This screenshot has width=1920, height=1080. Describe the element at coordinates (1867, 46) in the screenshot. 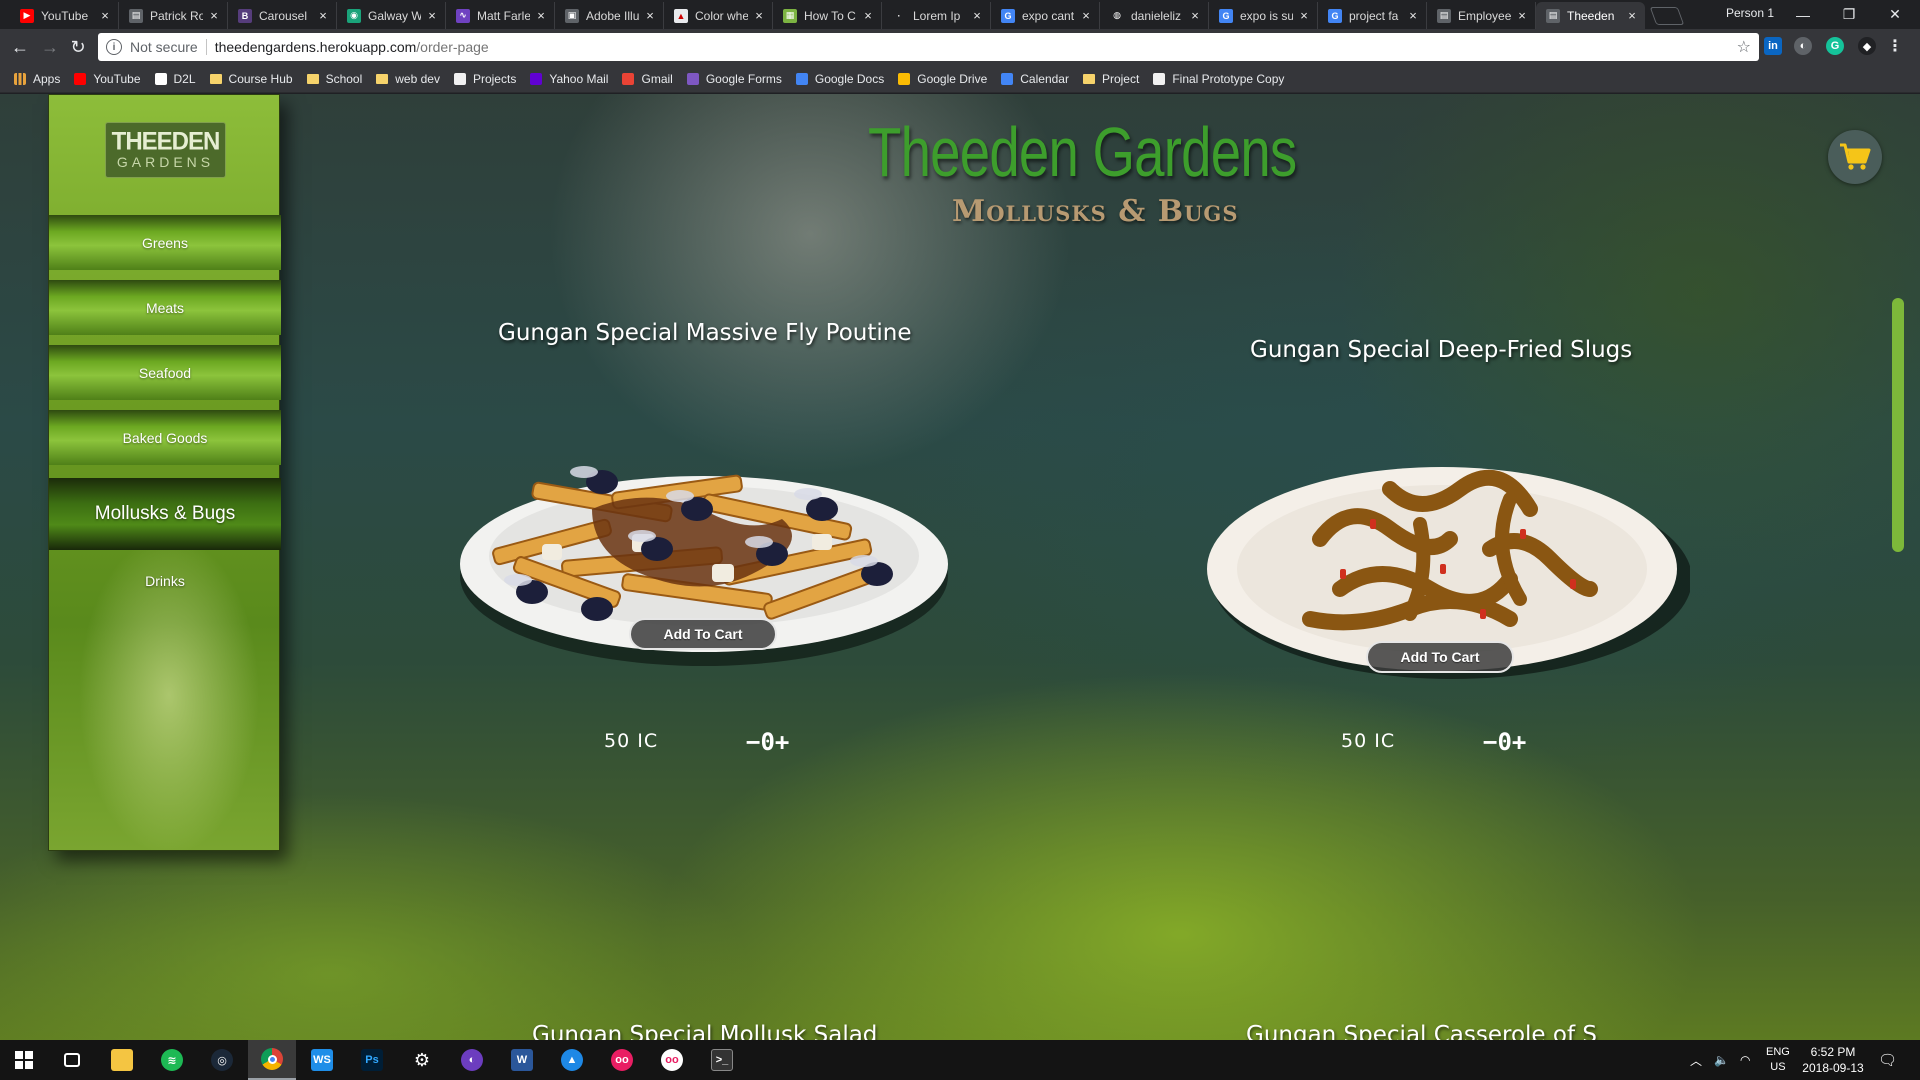

I see `git-extension-icon: ◆` at that location.